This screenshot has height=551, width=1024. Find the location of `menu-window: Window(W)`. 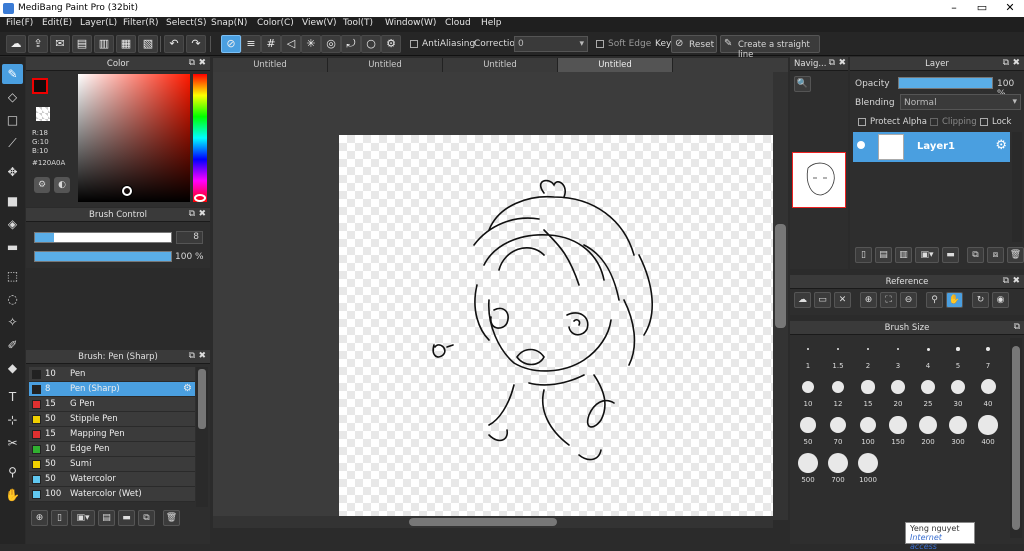

menu-window: Window(W) is located at coordinates (410, 23).